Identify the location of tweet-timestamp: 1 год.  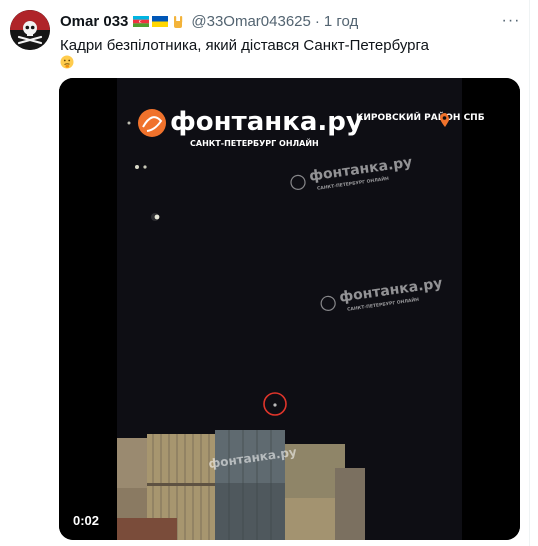
(341, 21).